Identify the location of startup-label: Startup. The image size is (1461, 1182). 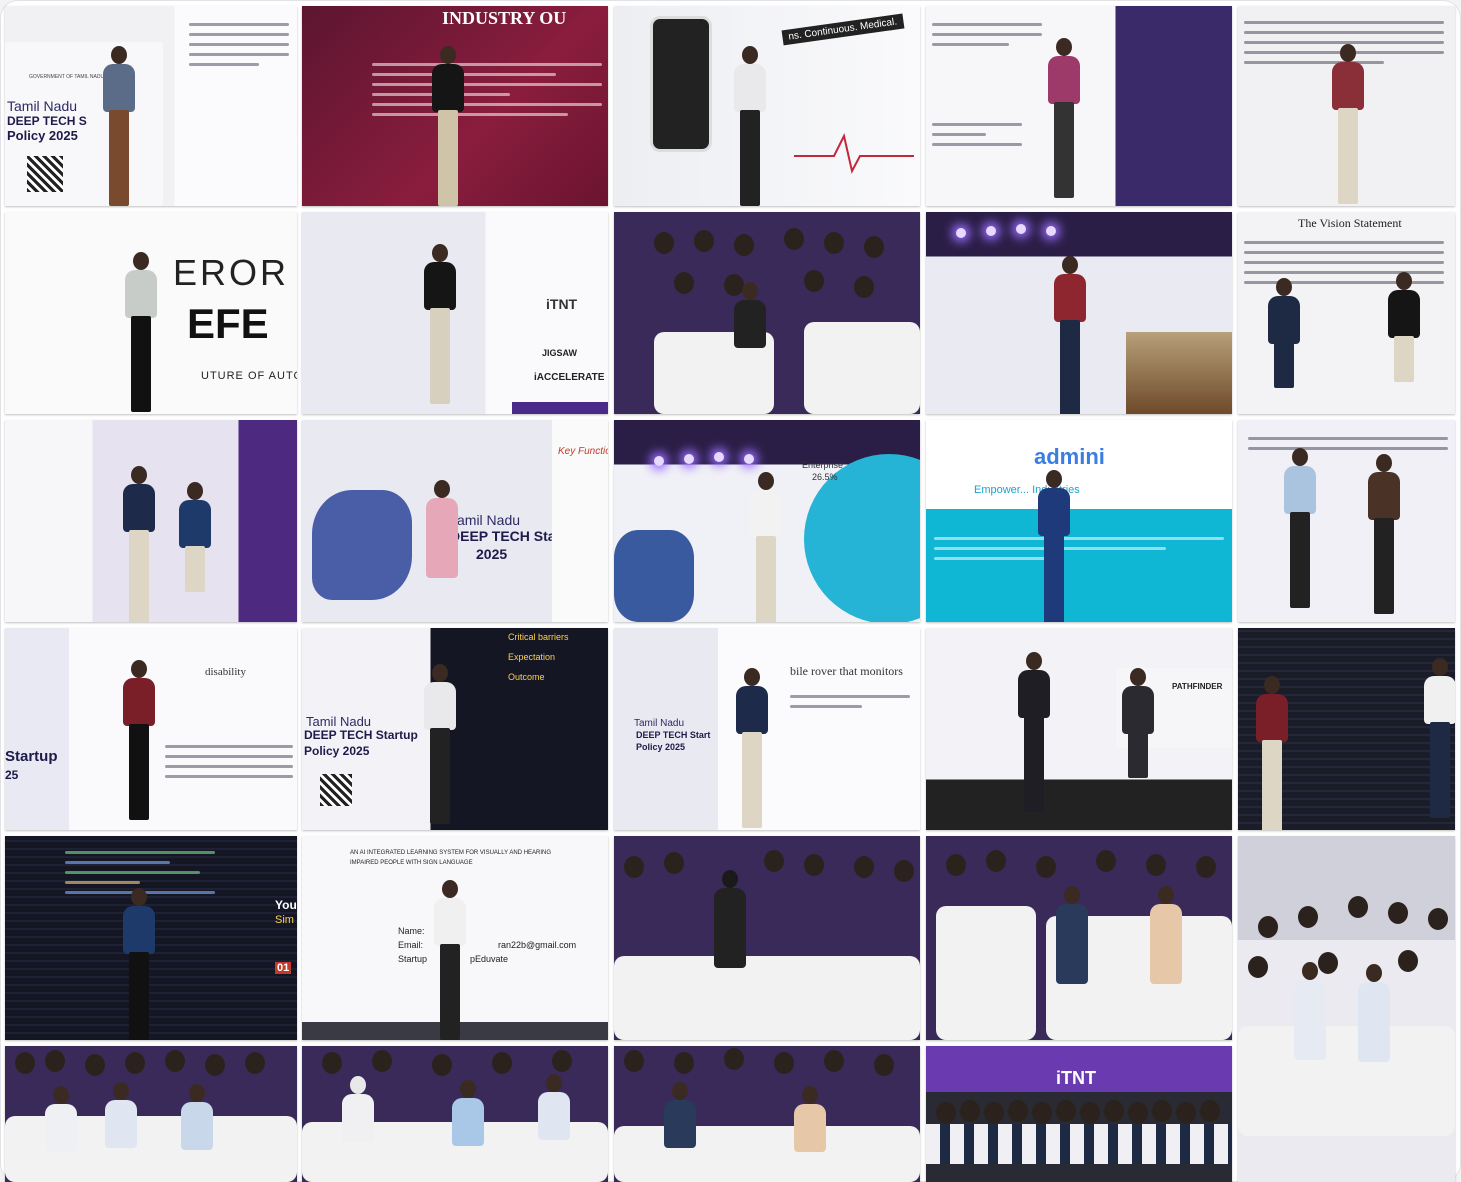
(413, 959).